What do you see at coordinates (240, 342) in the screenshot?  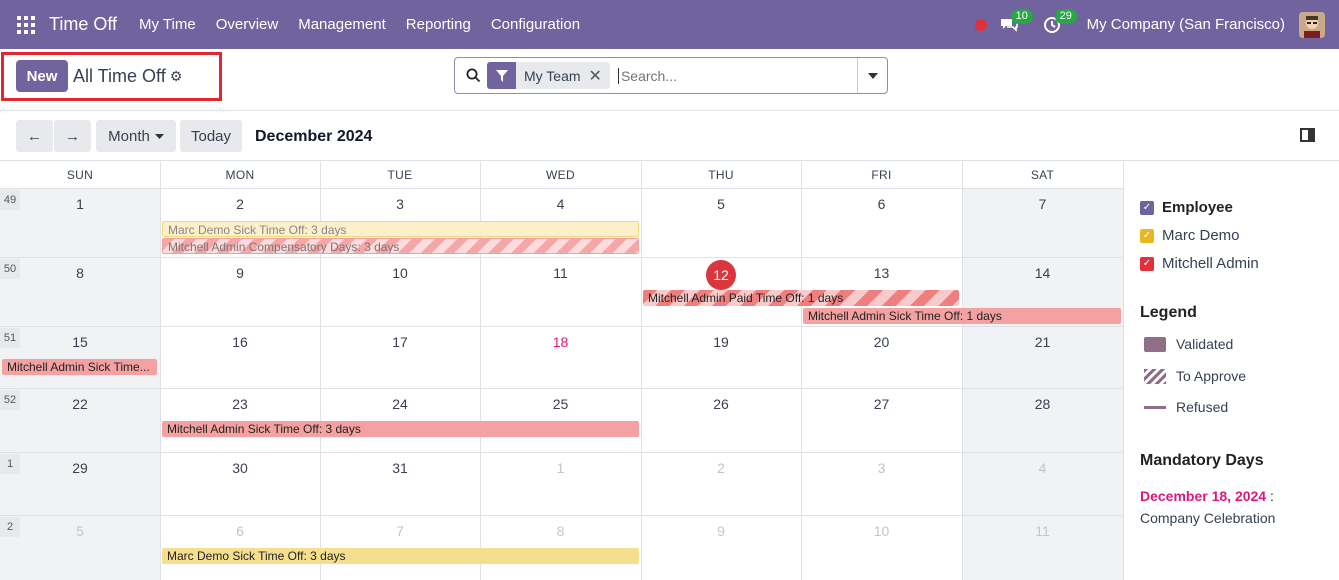 I see `day-number: 16` at bounding box center [240, 342].